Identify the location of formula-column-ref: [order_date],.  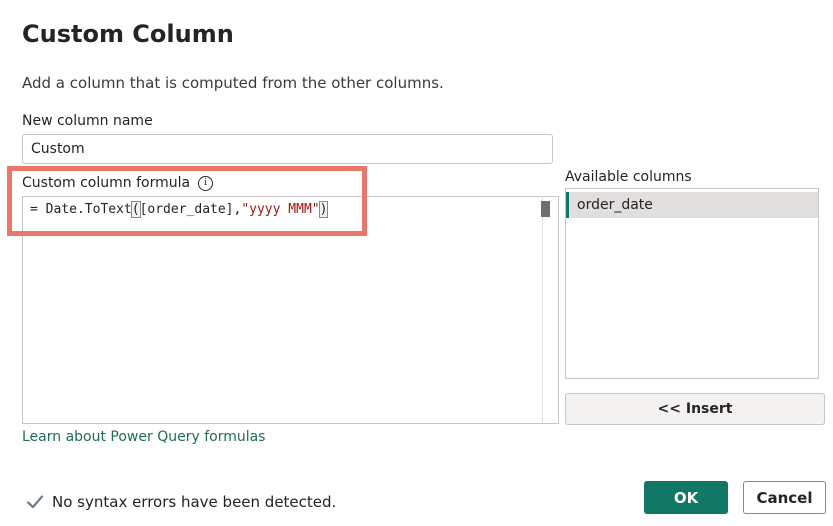
(190, 209).